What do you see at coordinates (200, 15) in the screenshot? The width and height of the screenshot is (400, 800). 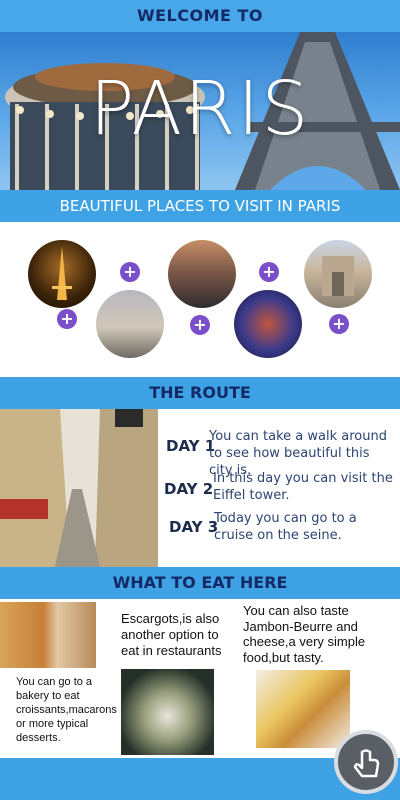 I see `header-title: WELCOME TO` at bounding box center [200, 15].